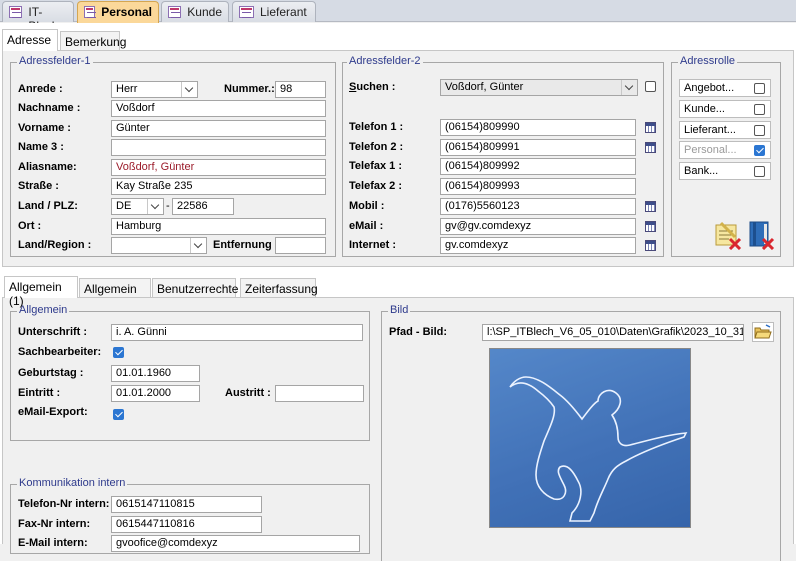  I want to click on email-field: gv@gv.comdexyz, so click(538, 226).